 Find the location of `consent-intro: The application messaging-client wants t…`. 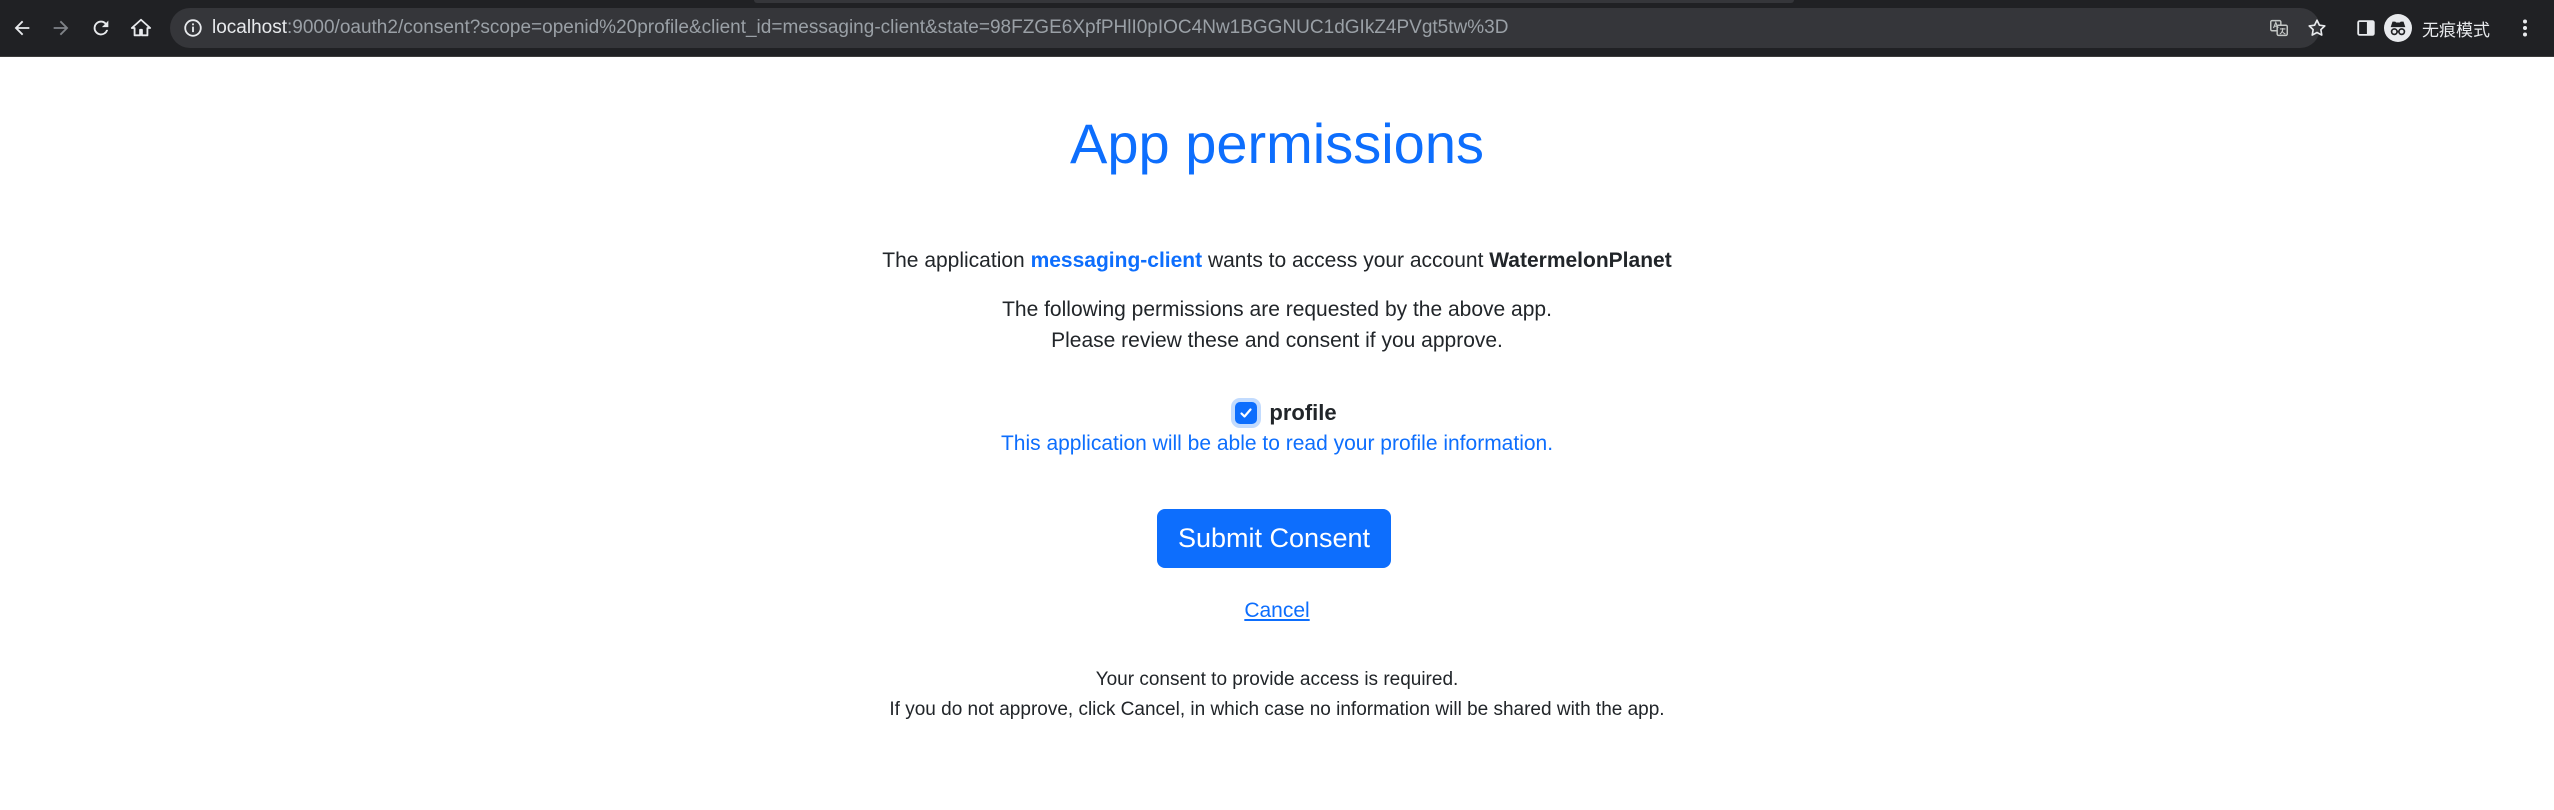

consent-intro: The application messaging-client wants t… is located at coordinates (1277, 261).